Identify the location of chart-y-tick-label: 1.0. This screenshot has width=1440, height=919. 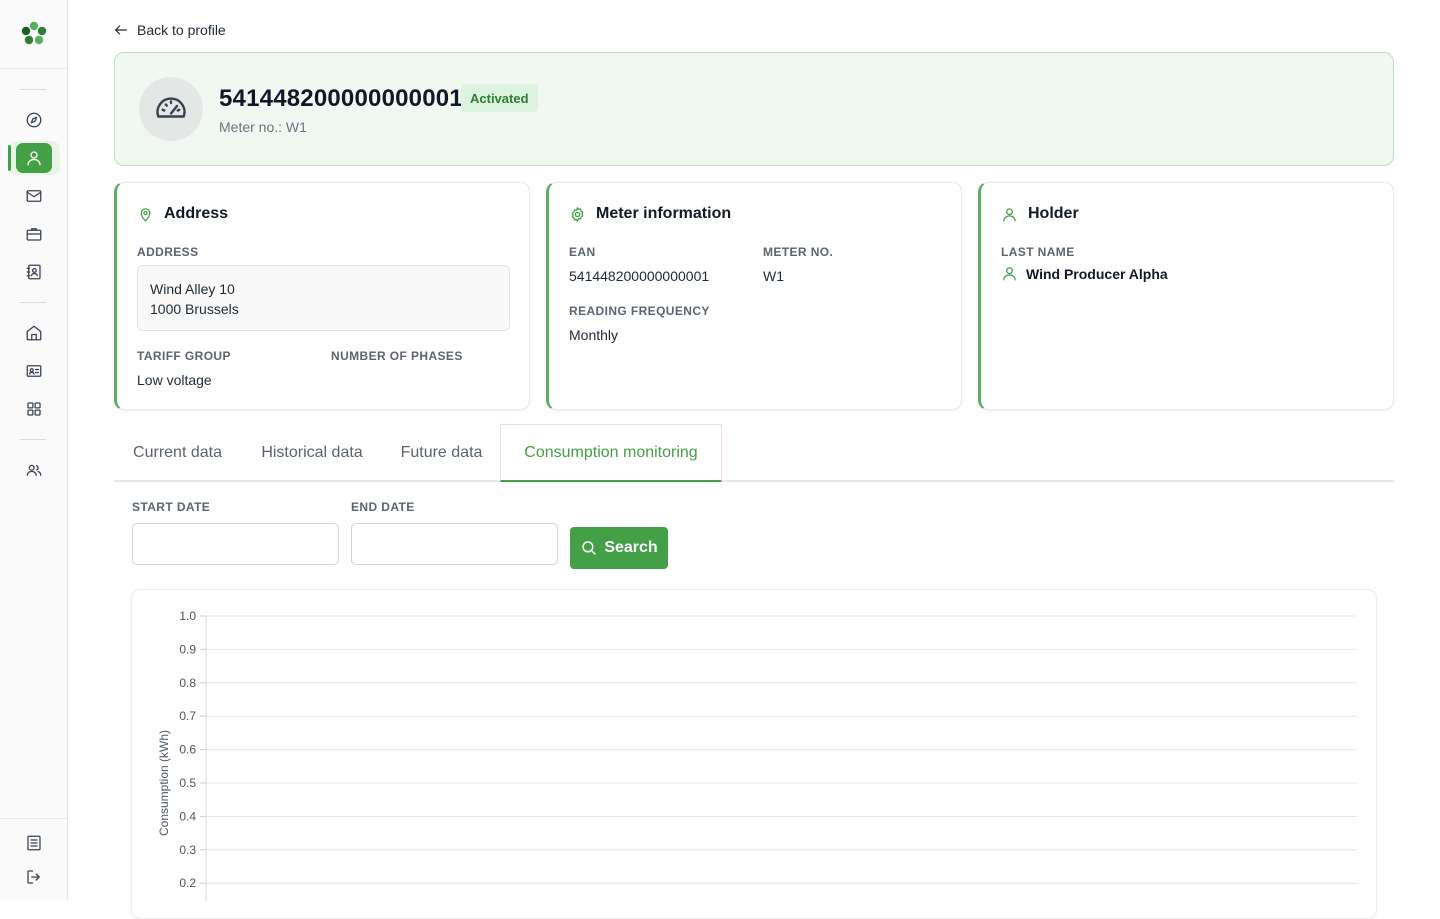
(187, 616).